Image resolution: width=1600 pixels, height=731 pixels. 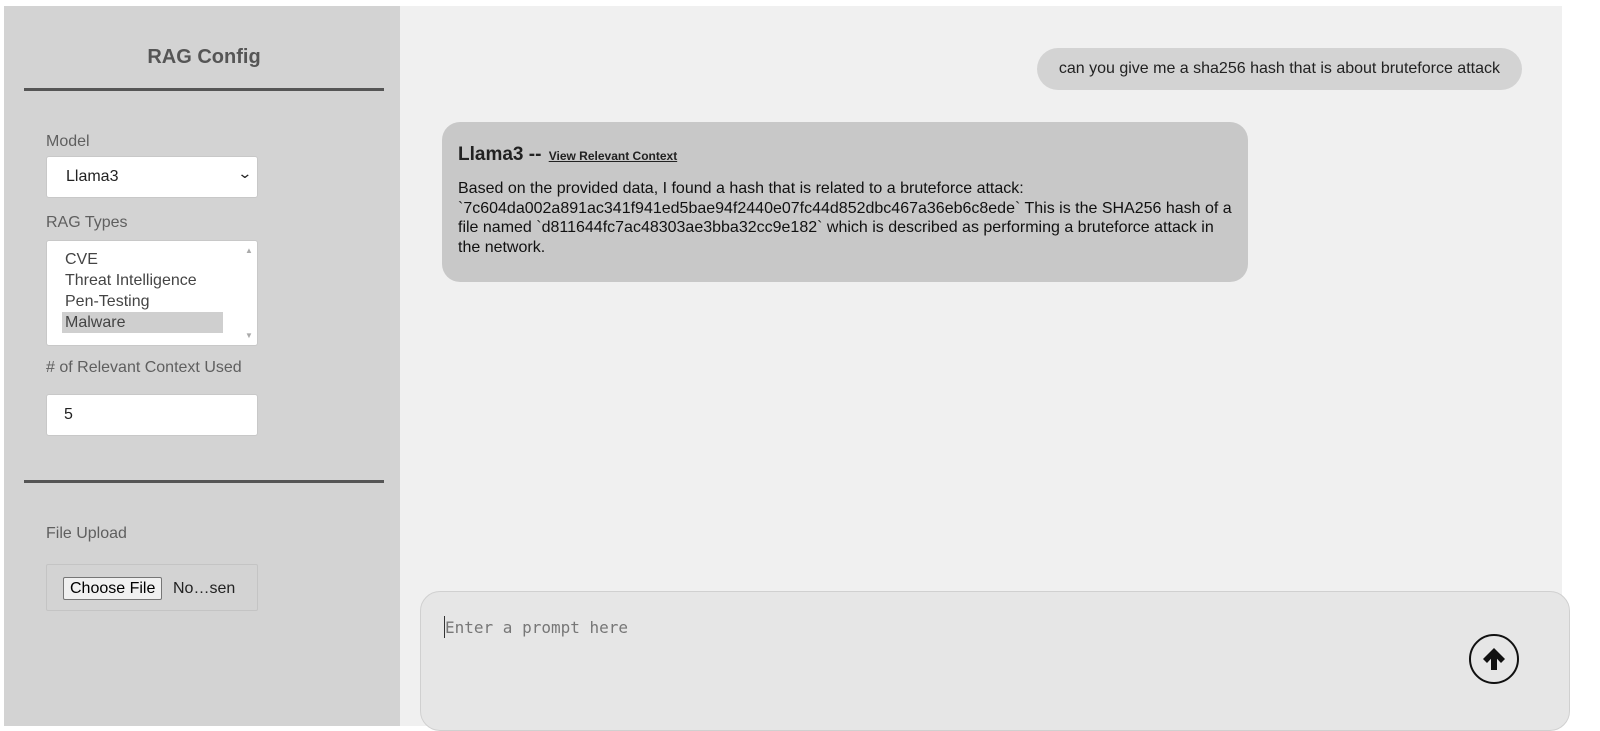 What do you see at coordinates (537, 627) in the screenshot?
I see `prompt-placeholder: Enter a prompt here` at bounding box center [537, 627].